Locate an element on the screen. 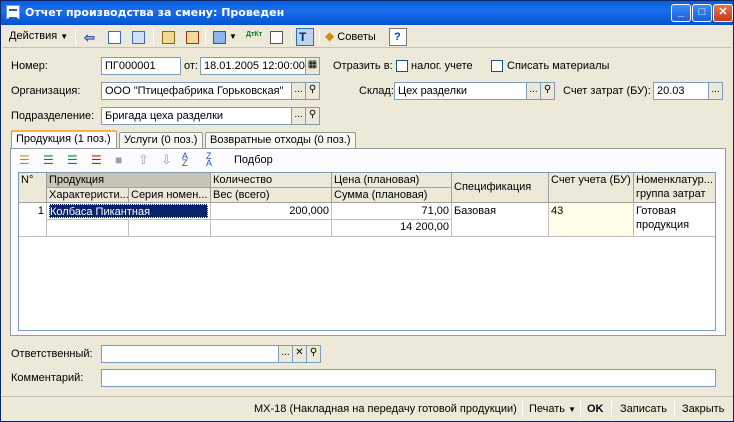 This screenshot has width=734, height=422. calendar-icon: ▦ is located at coordinates (312, 64).